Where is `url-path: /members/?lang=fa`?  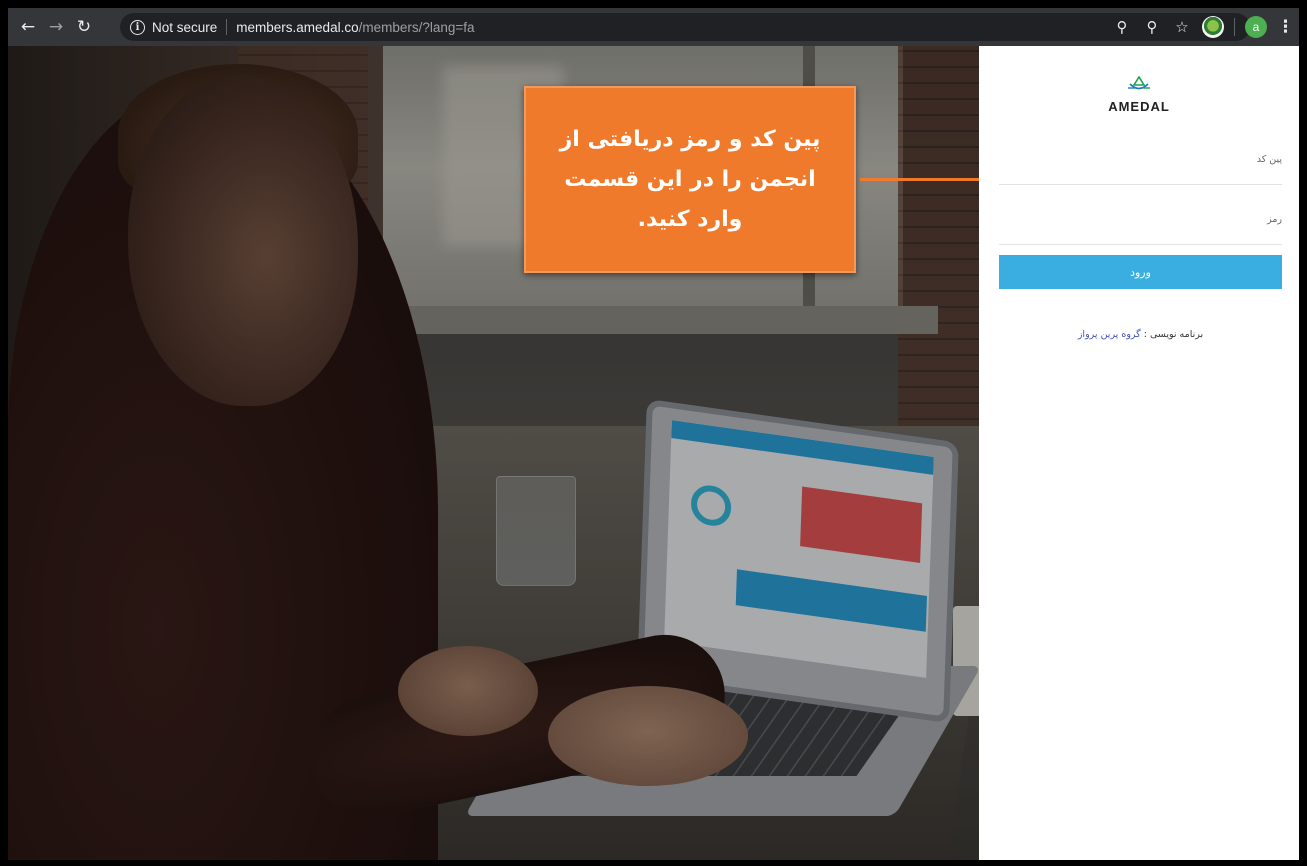 url-path: /members/?lang=fa is located at coordinates (417, 27).